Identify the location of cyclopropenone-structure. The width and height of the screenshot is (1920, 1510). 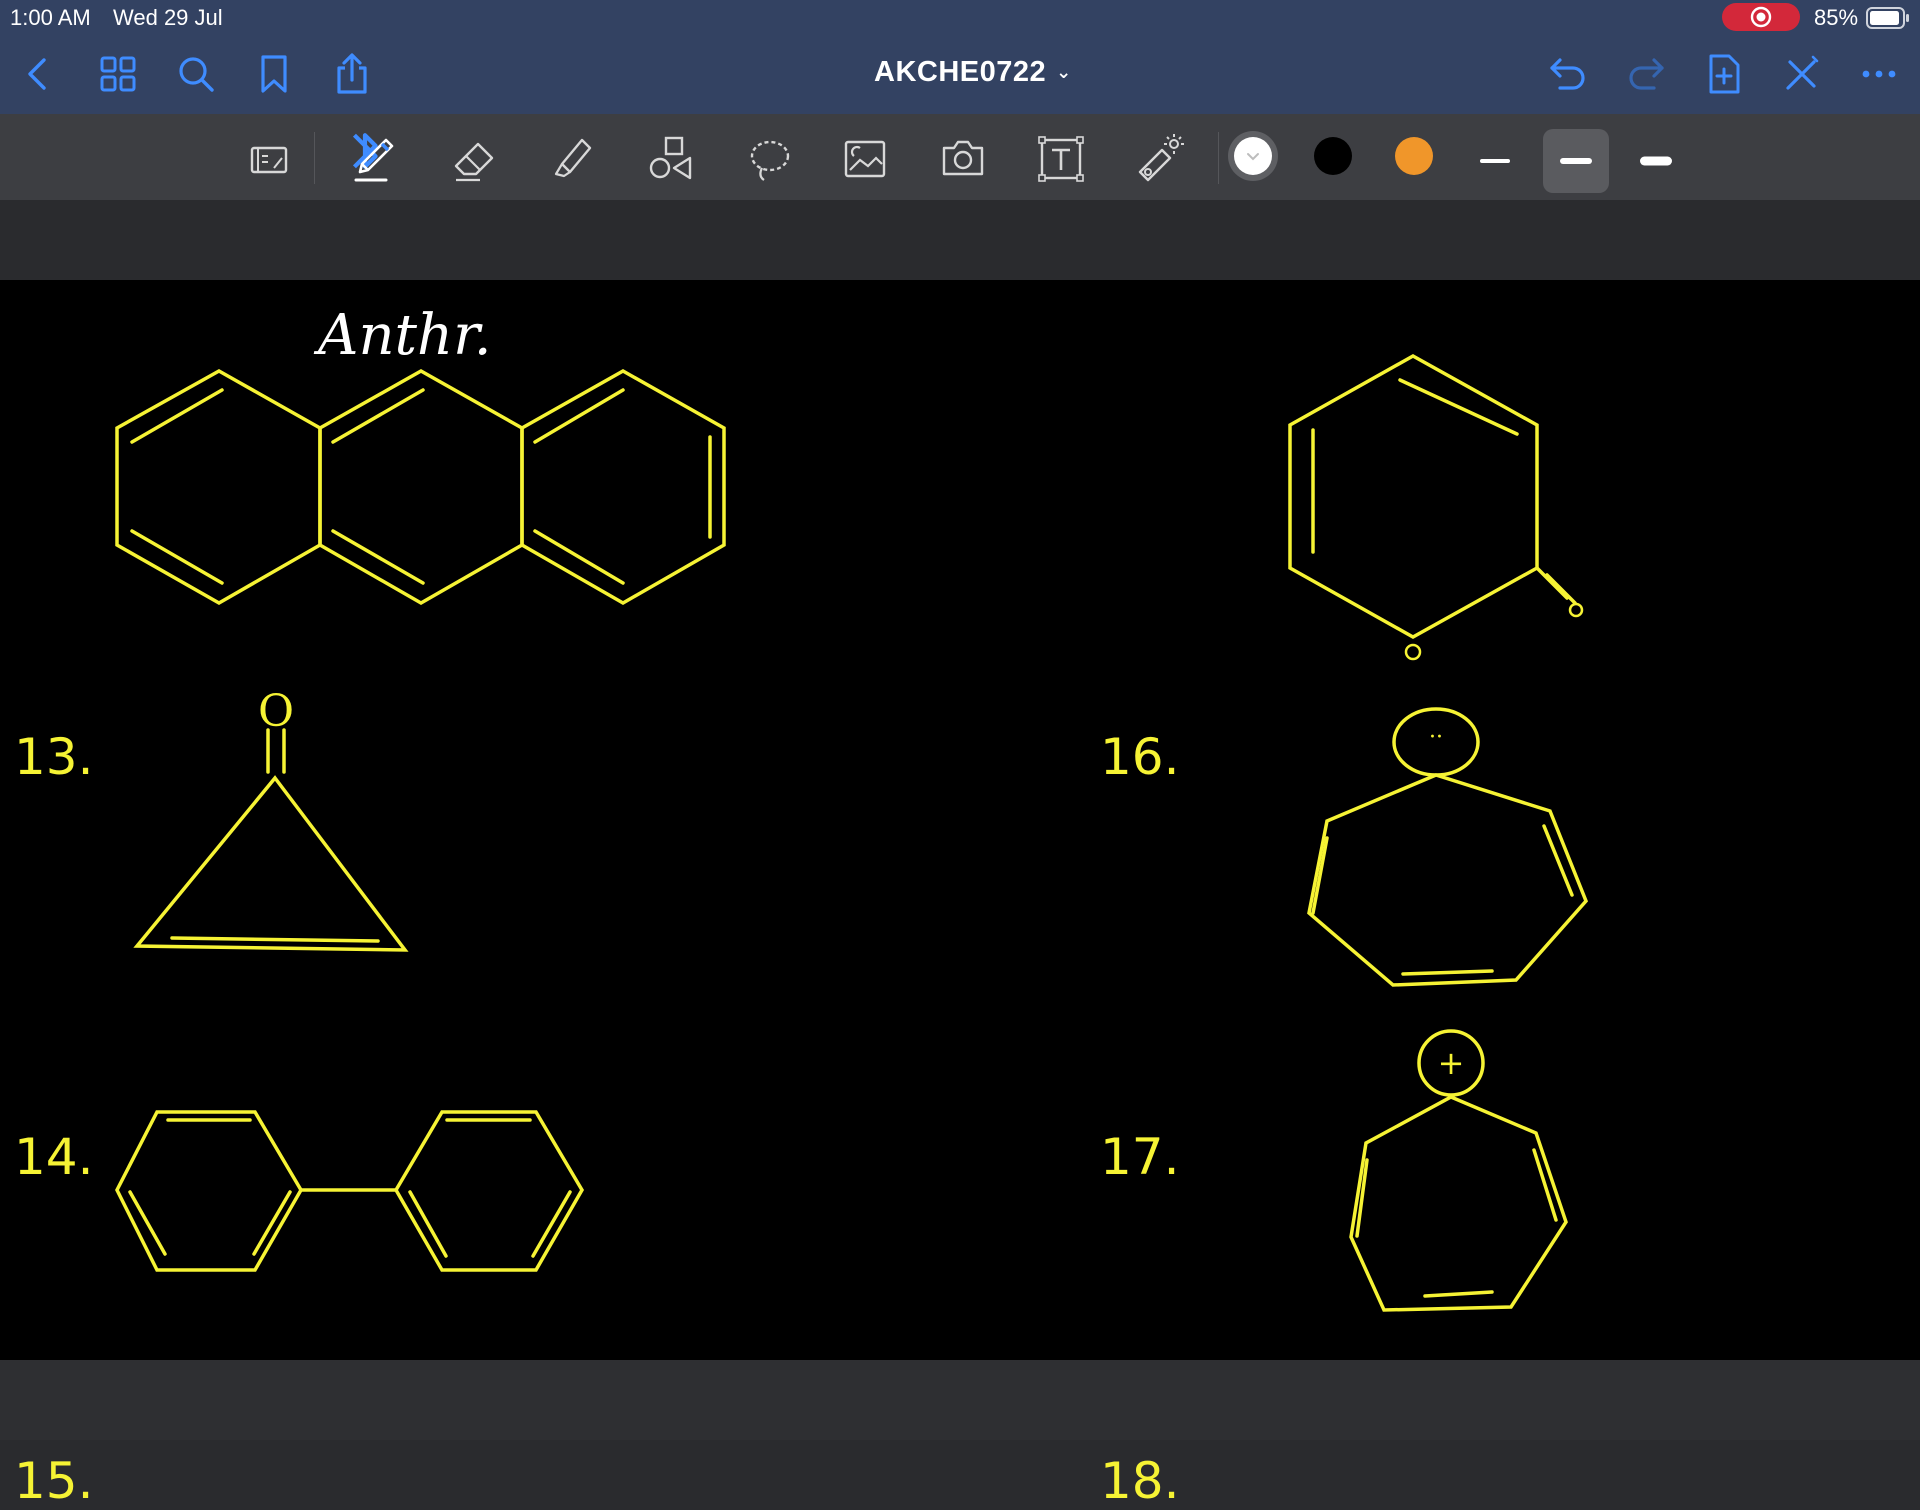
(271, 840).